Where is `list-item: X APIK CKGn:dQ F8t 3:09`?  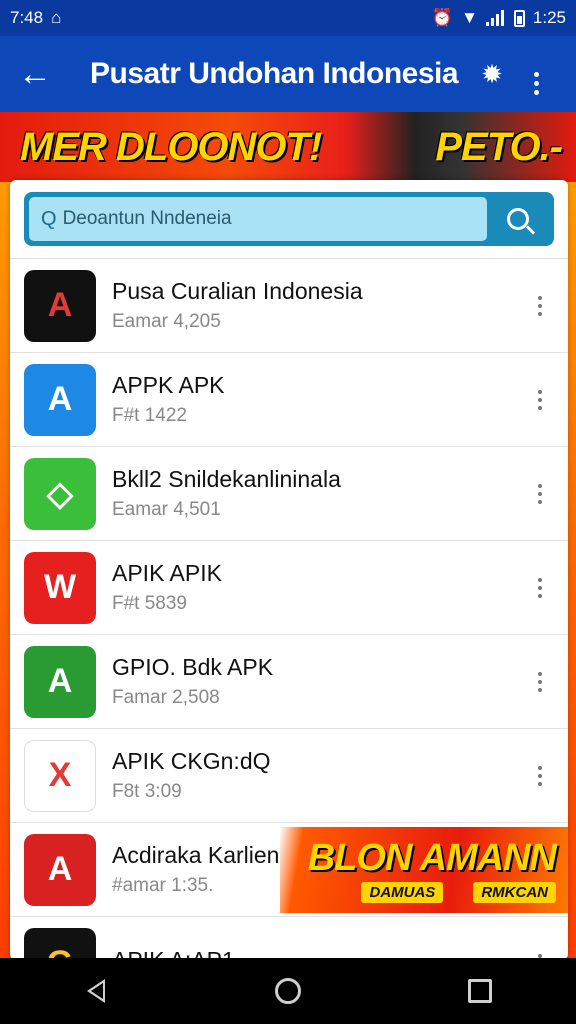 list-item: X APIK CKGn:dQ F8t 3:09 is located at coordinates (289, 776).